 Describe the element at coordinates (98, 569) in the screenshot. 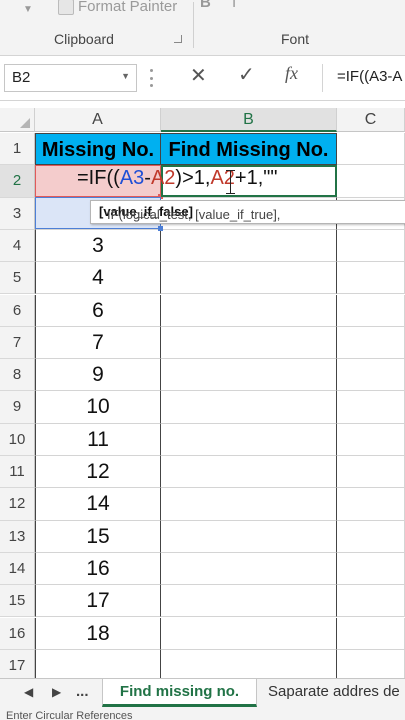

I see `cell-a14: 16` at that location.